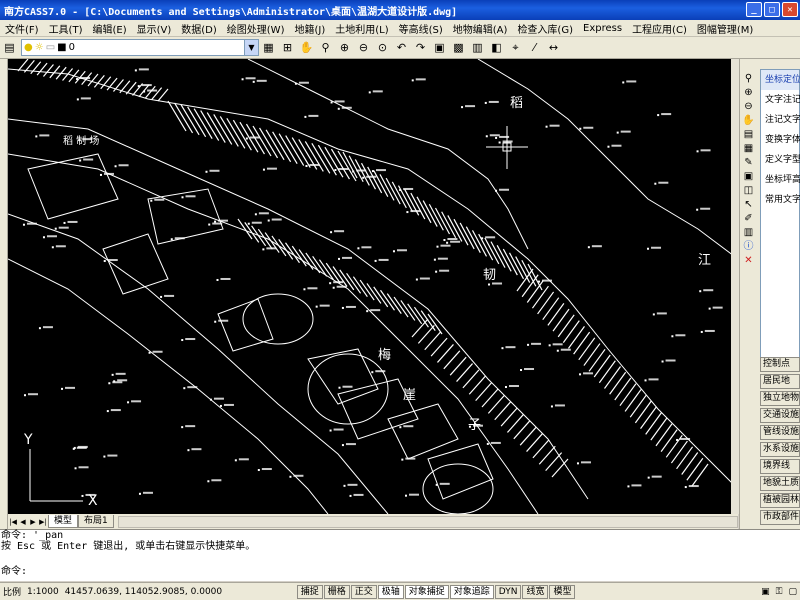 The height and width of the screenshot is (600, 800). I want to click on measure-icon: ↔, so click(553, 47).